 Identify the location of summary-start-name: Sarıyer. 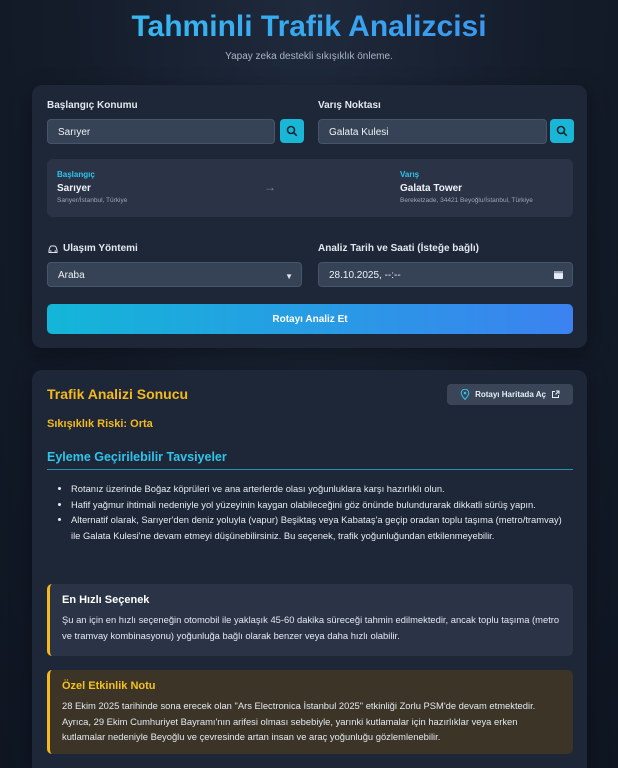
(74, 188).